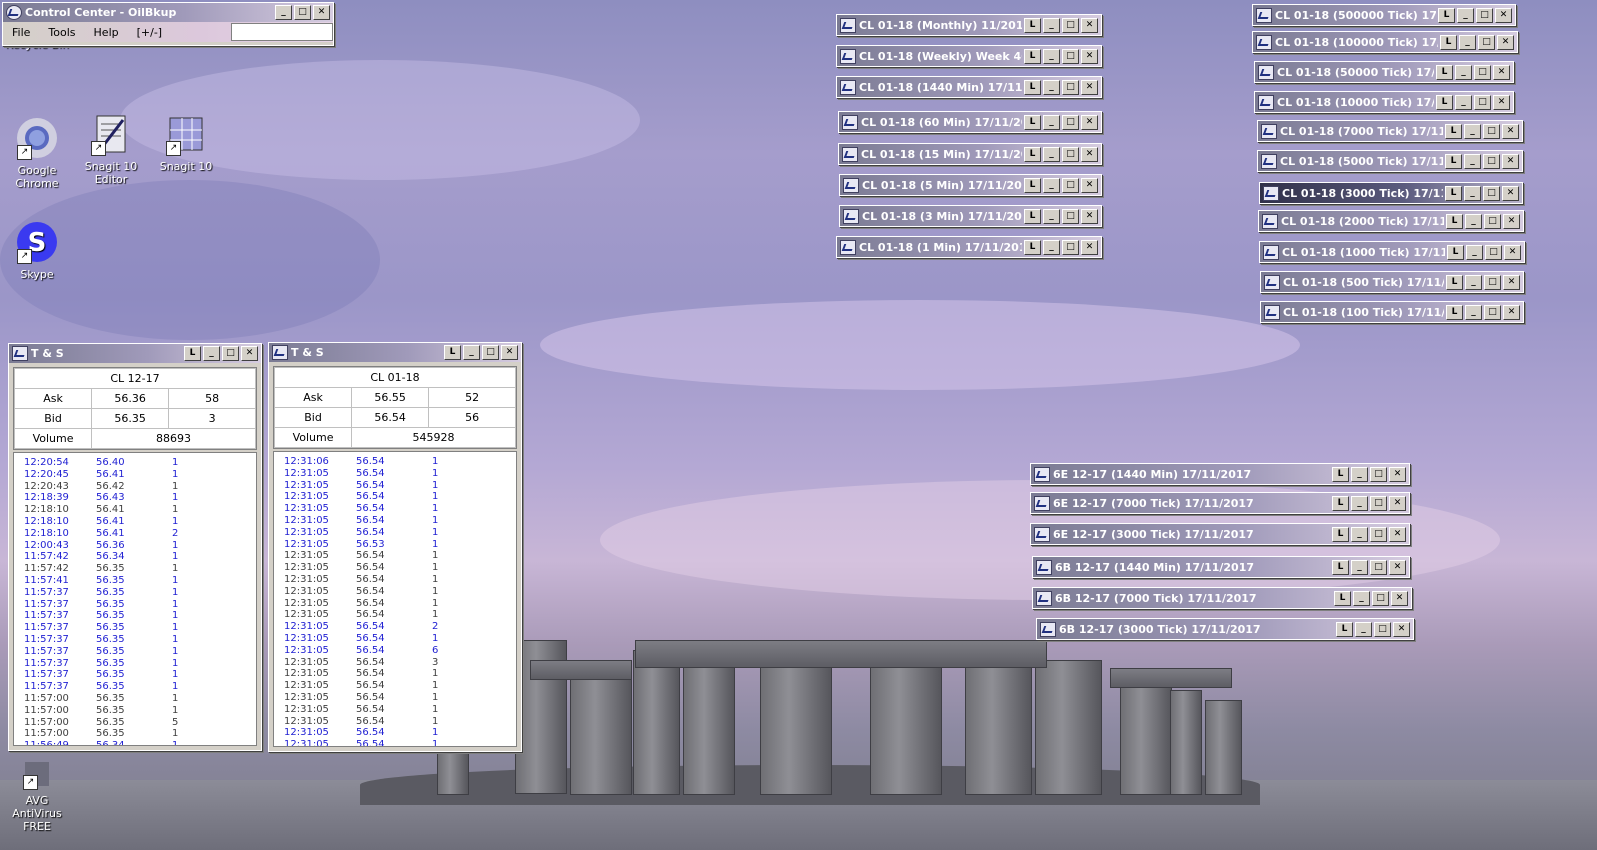  I want to click on chart-window: CL 01-18 (50000 Tick) 17/11/L_□✕, so click(1384, 72).